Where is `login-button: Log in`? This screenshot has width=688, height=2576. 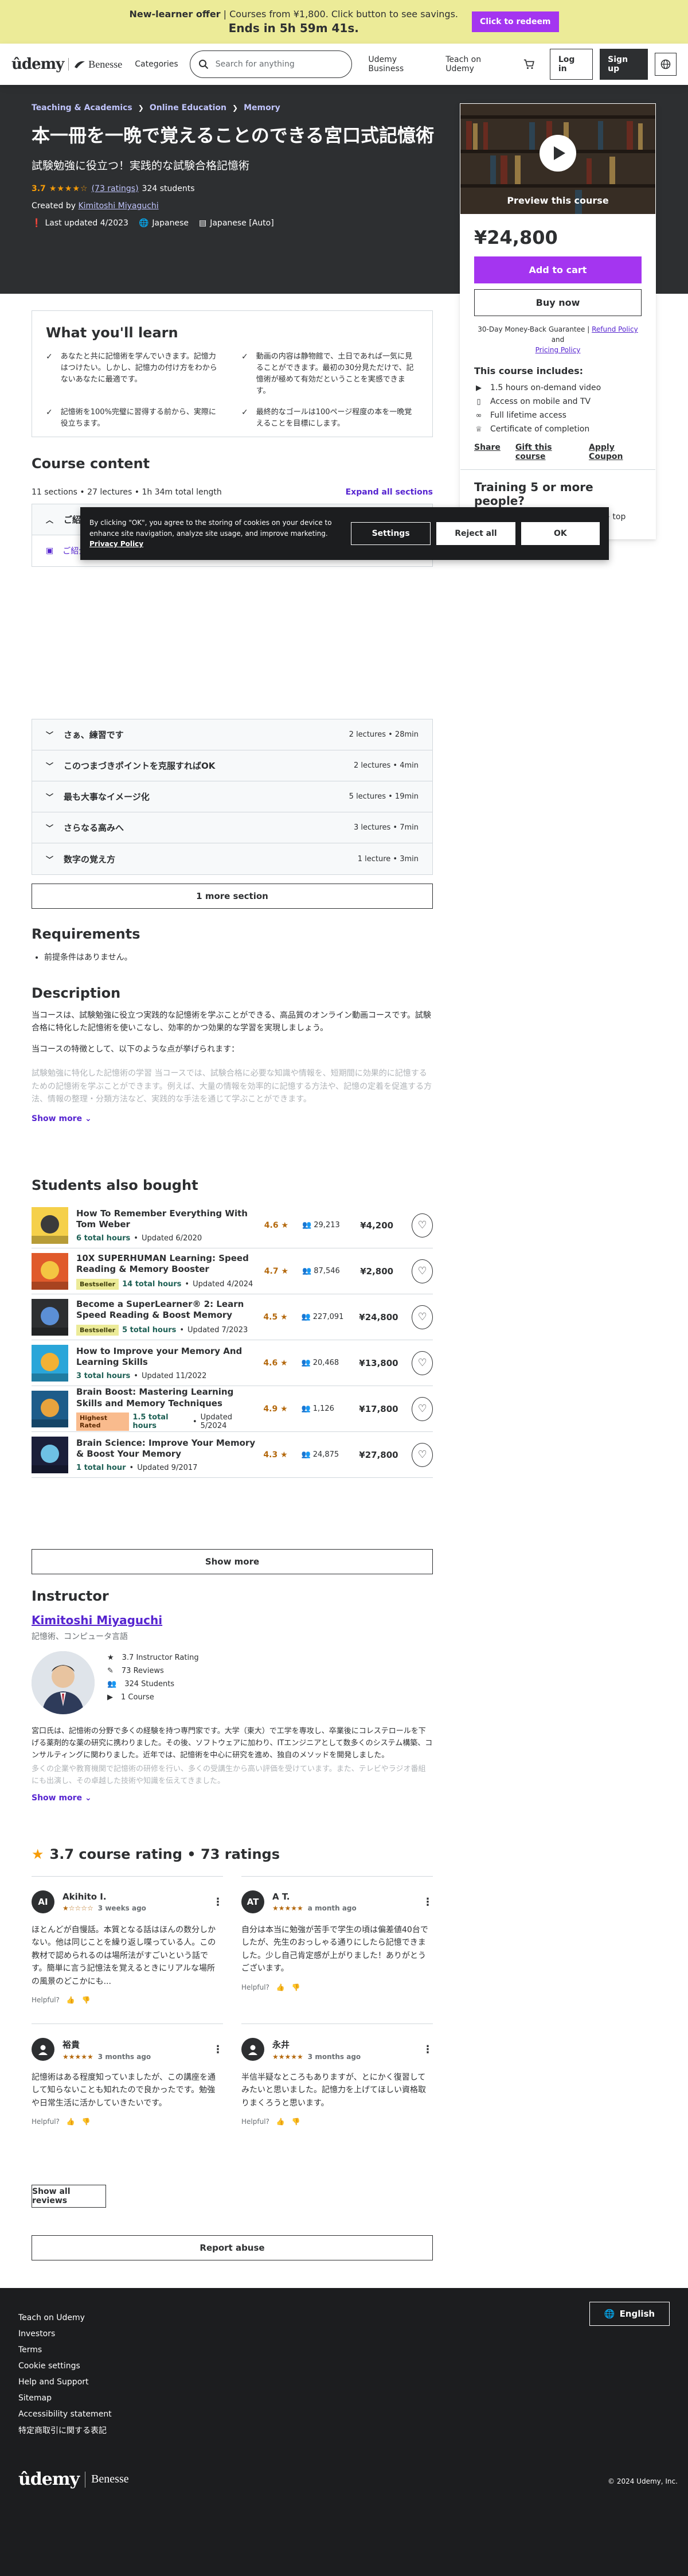
login-button: Log in is located at coordinates (571, 64).